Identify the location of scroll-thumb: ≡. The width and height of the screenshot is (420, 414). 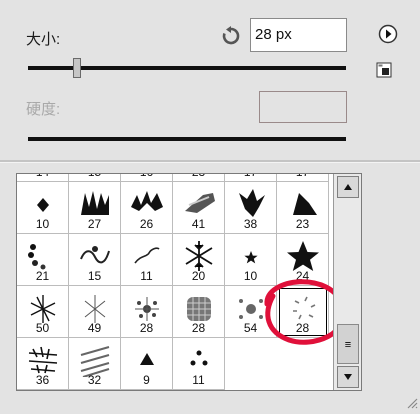
(348, 344).